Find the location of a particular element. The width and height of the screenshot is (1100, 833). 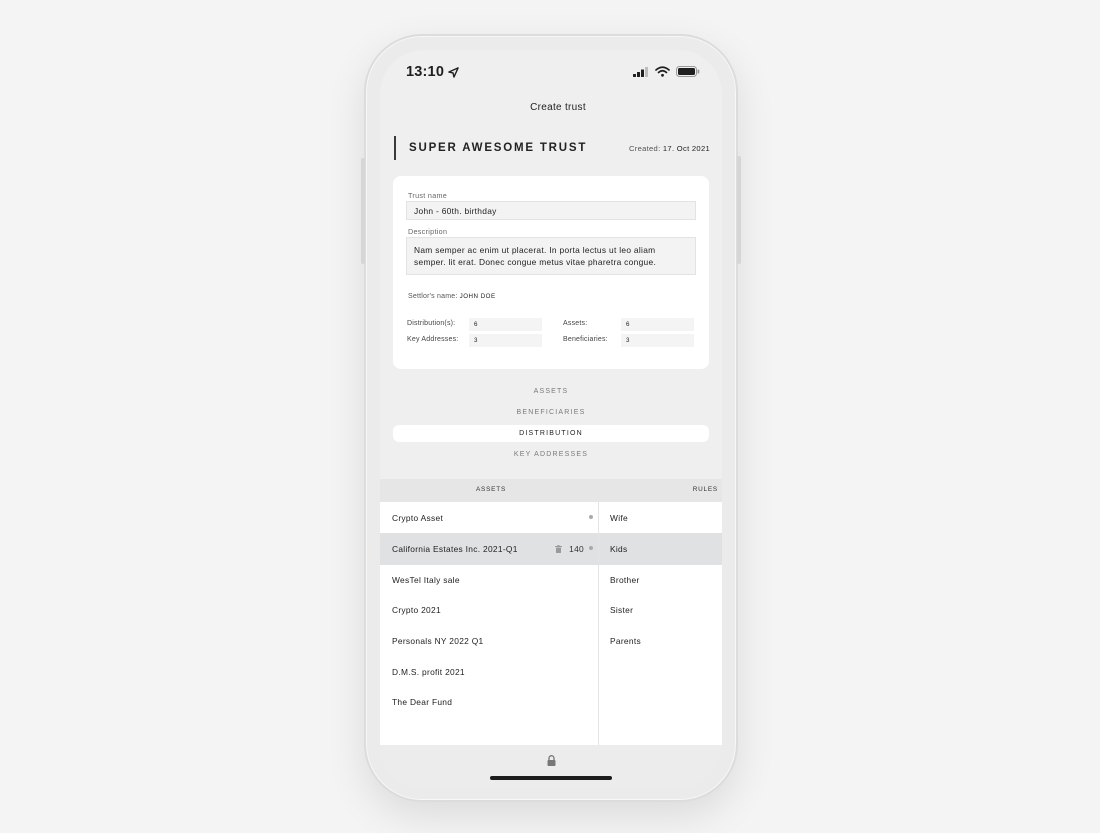

asset-name: Crypto 2021 is located at coordinates (416, 610).